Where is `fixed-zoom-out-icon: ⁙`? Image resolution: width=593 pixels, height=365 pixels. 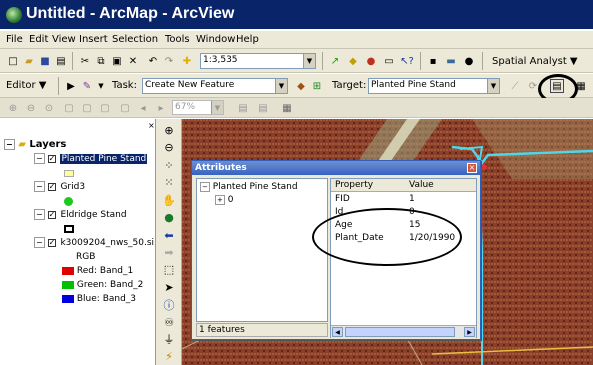
fixed-zoom-out-icon: ⁙ is located at coordinates (169, 183).